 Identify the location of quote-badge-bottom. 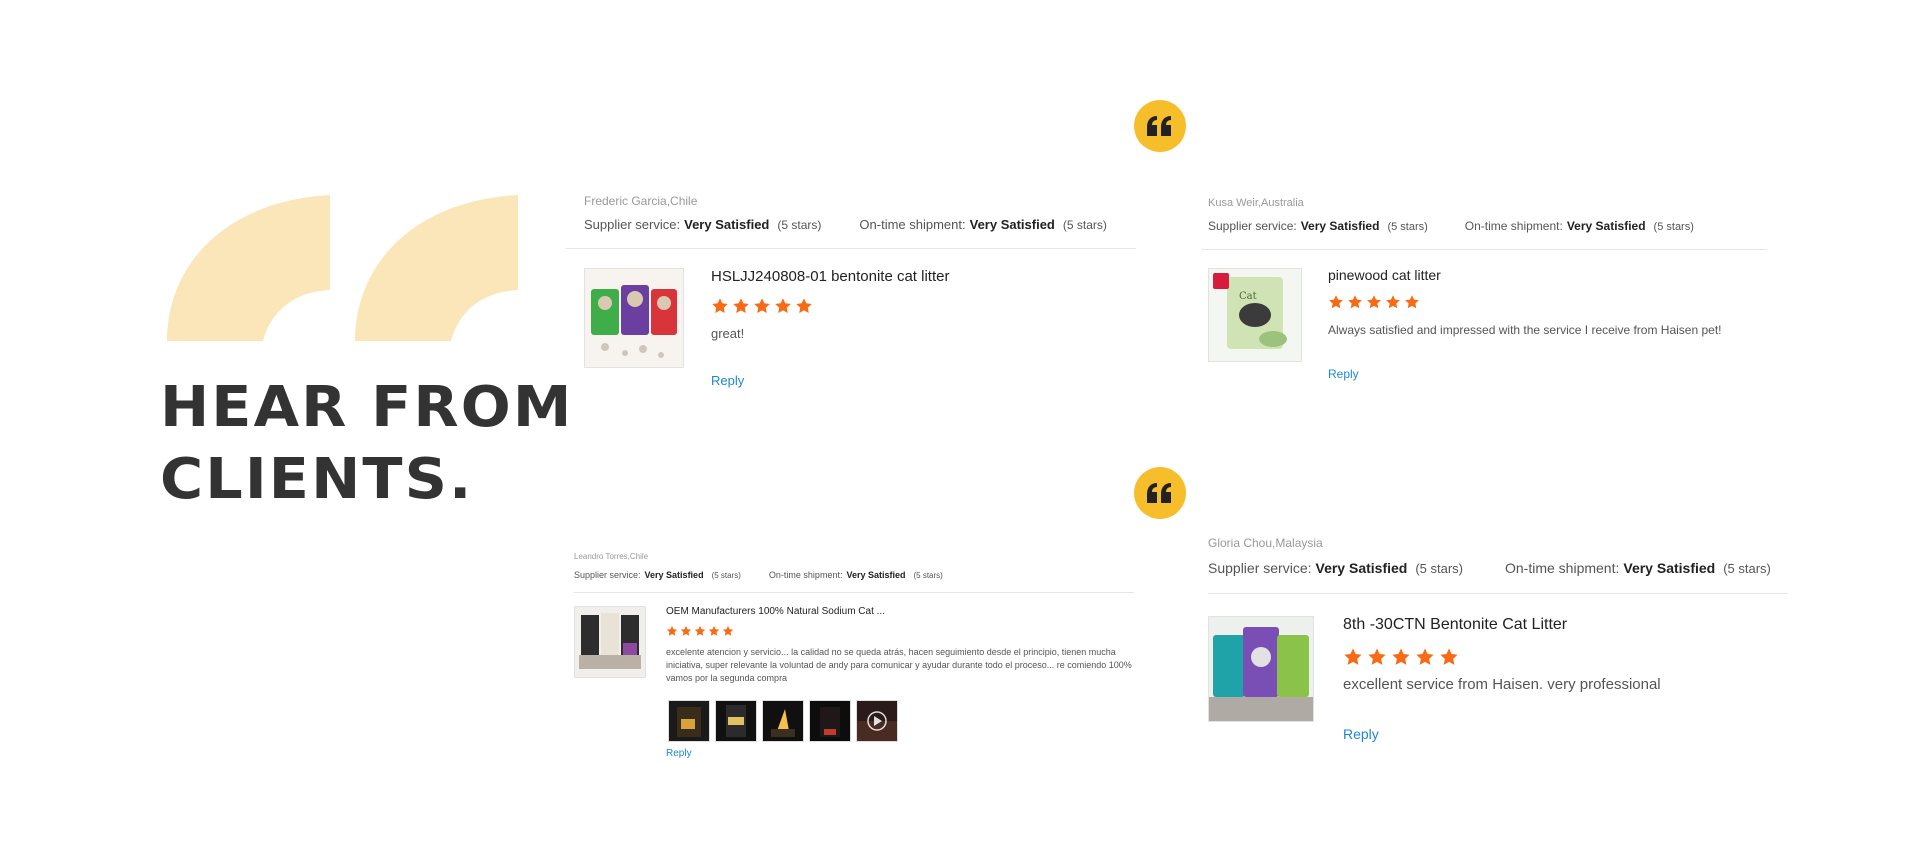
(1160, 493).